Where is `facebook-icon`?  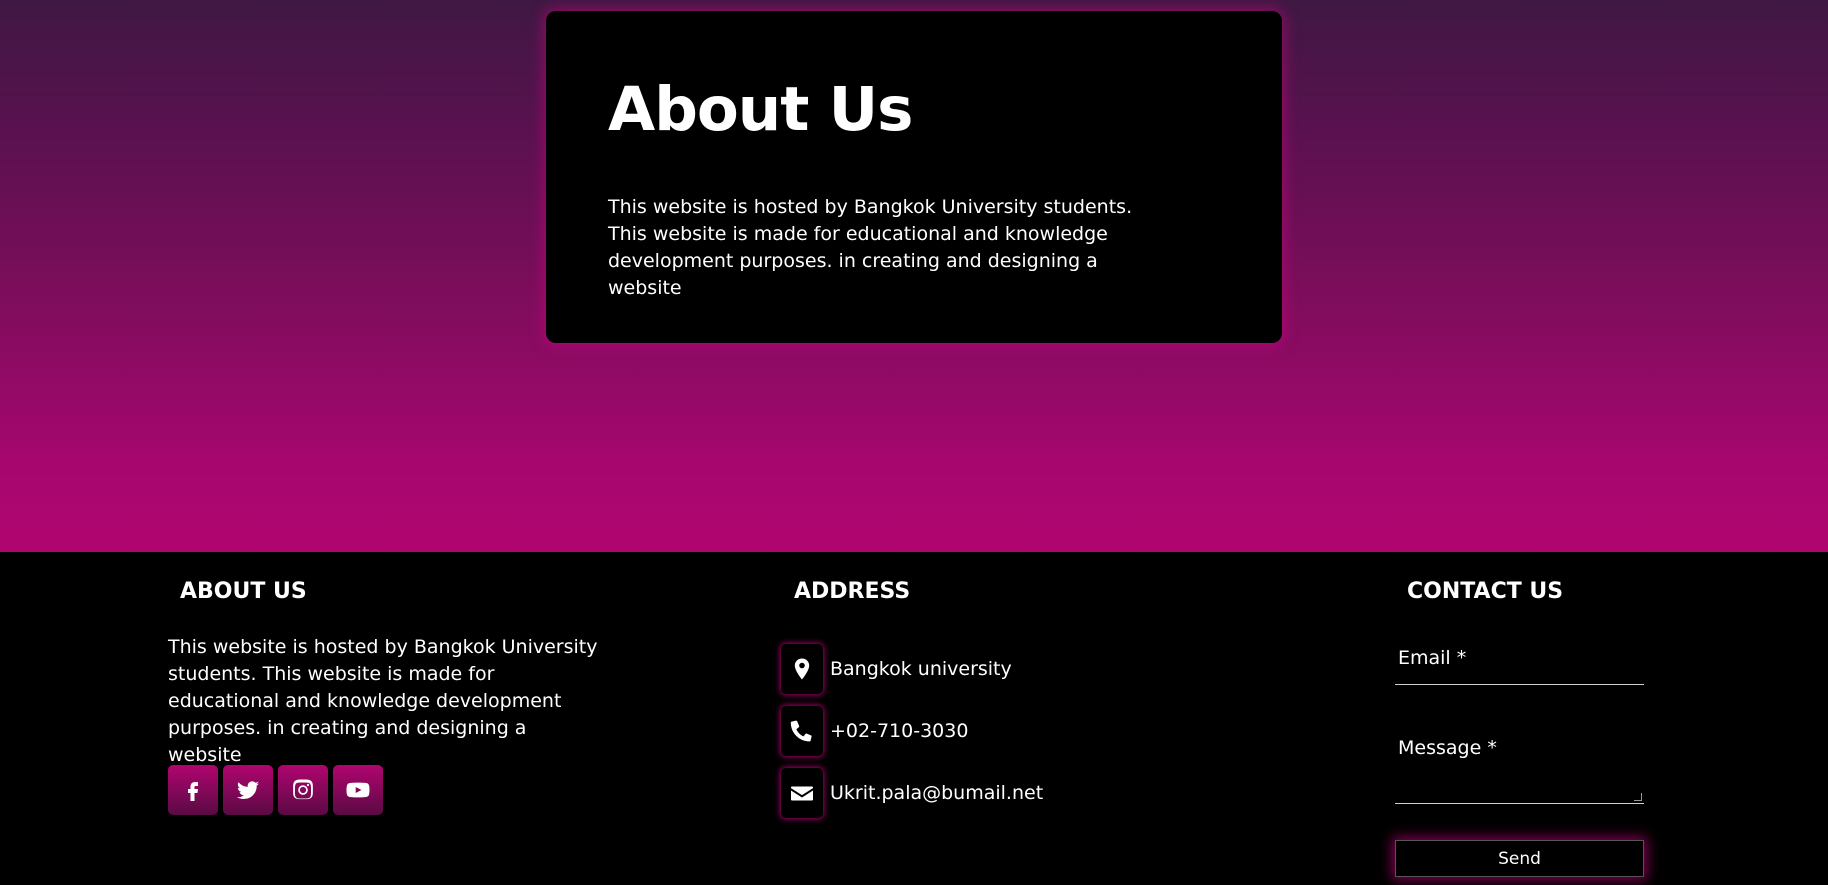 facebook-icon is located at coordinates (193, 791).